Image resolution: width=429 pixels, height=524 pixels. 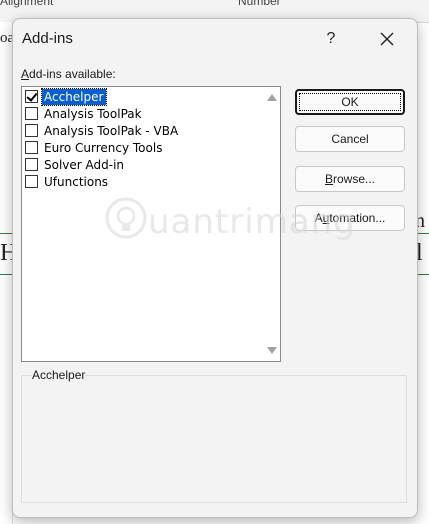 I want to click on list-scrollbar, so click(x=271, y=224).